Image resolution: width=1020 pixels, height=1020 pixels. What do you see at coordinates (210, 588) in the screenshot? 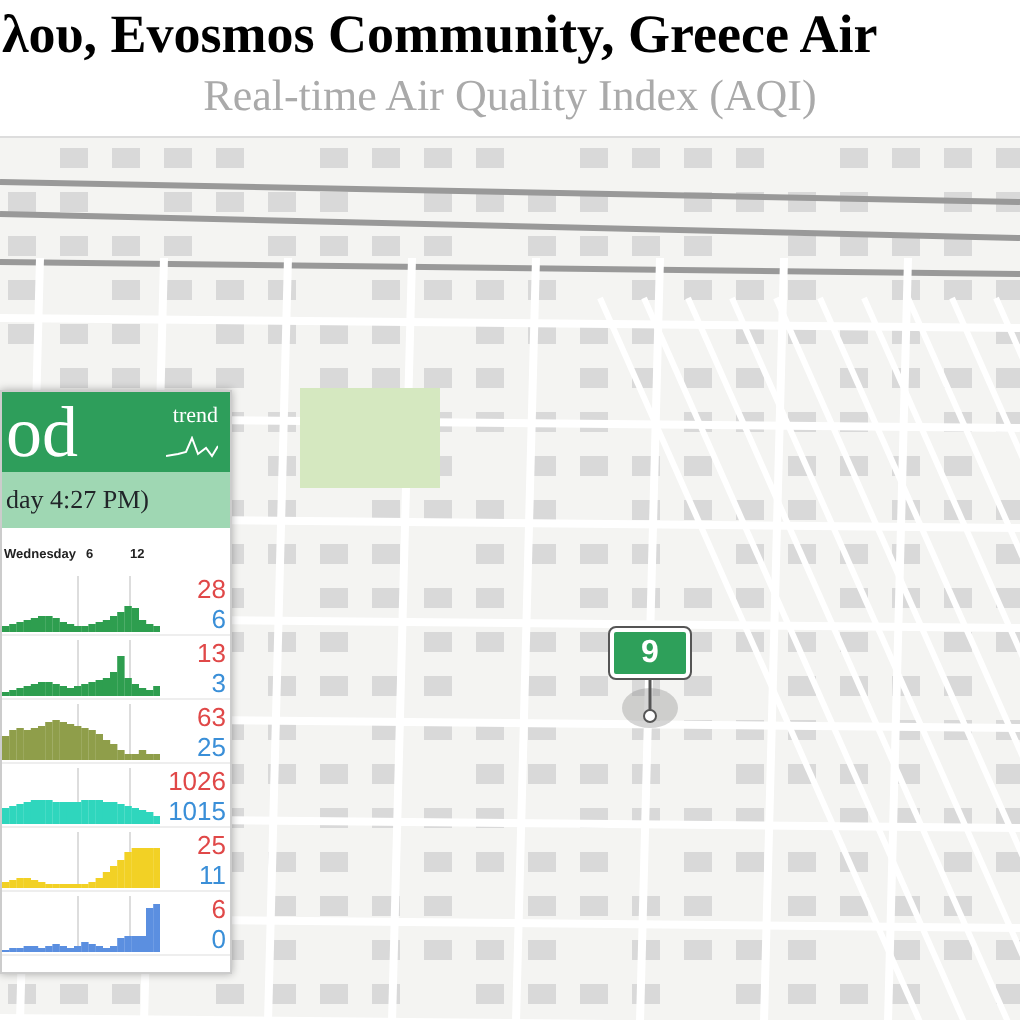
I see `max-value: 28` at bounding box center [210, 588].